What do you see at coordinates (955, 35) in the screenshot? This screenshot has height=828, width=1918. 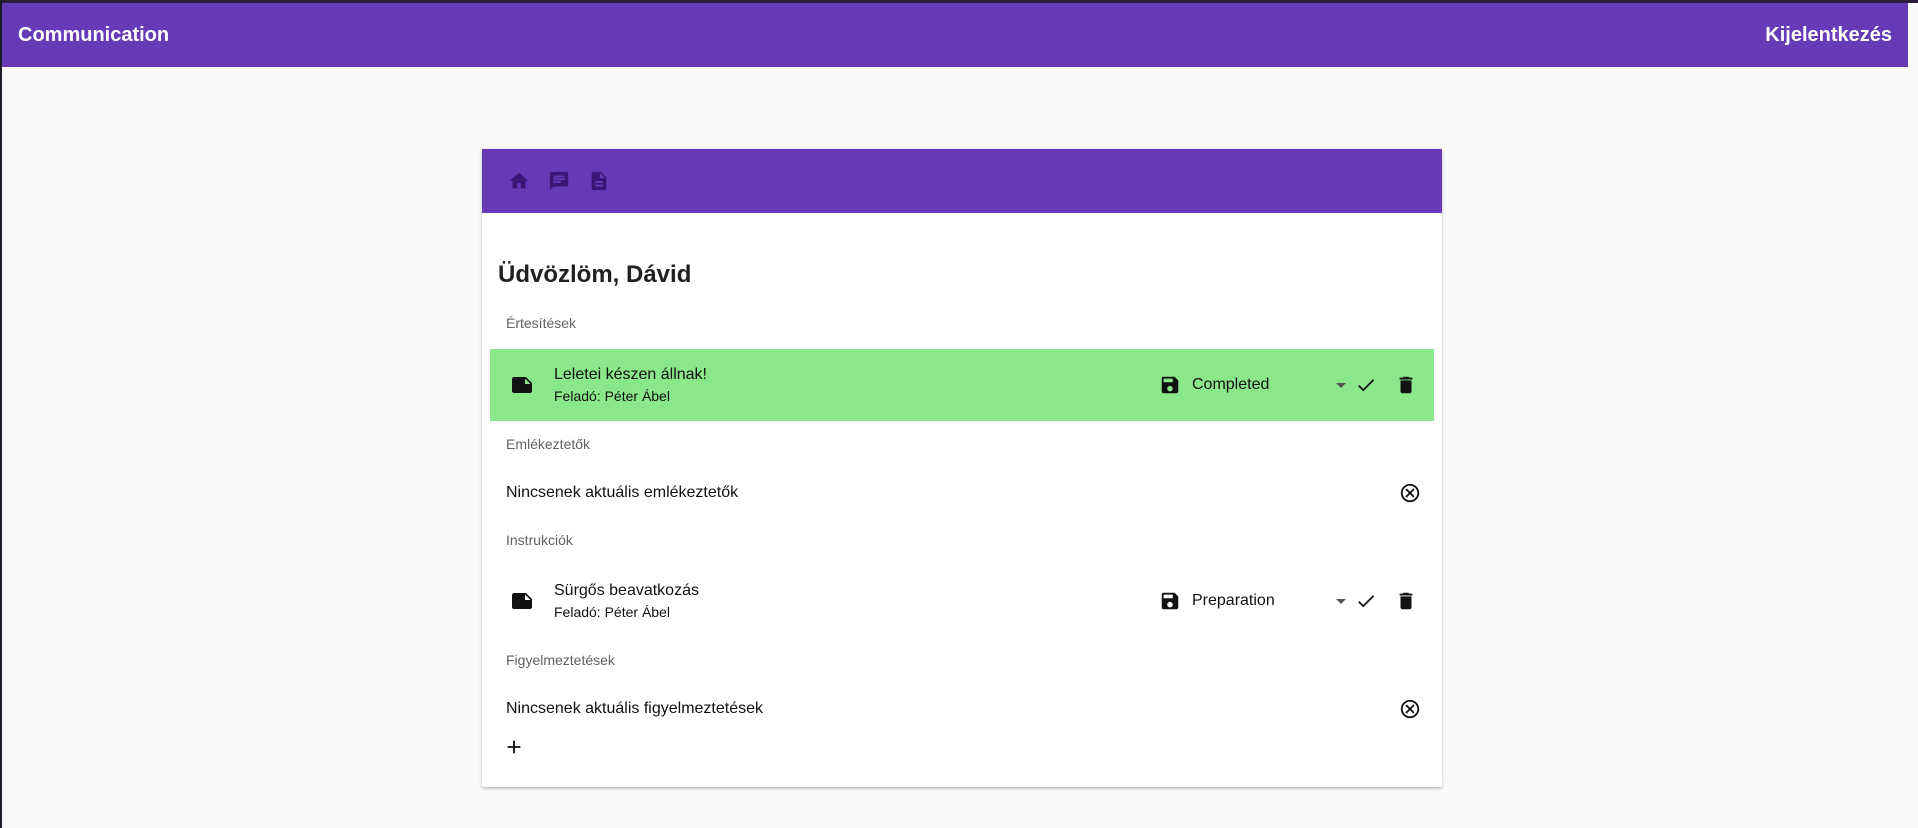 I see `app-toolbar: Communication Kijelentkezés` at bounding box center [955, 35].